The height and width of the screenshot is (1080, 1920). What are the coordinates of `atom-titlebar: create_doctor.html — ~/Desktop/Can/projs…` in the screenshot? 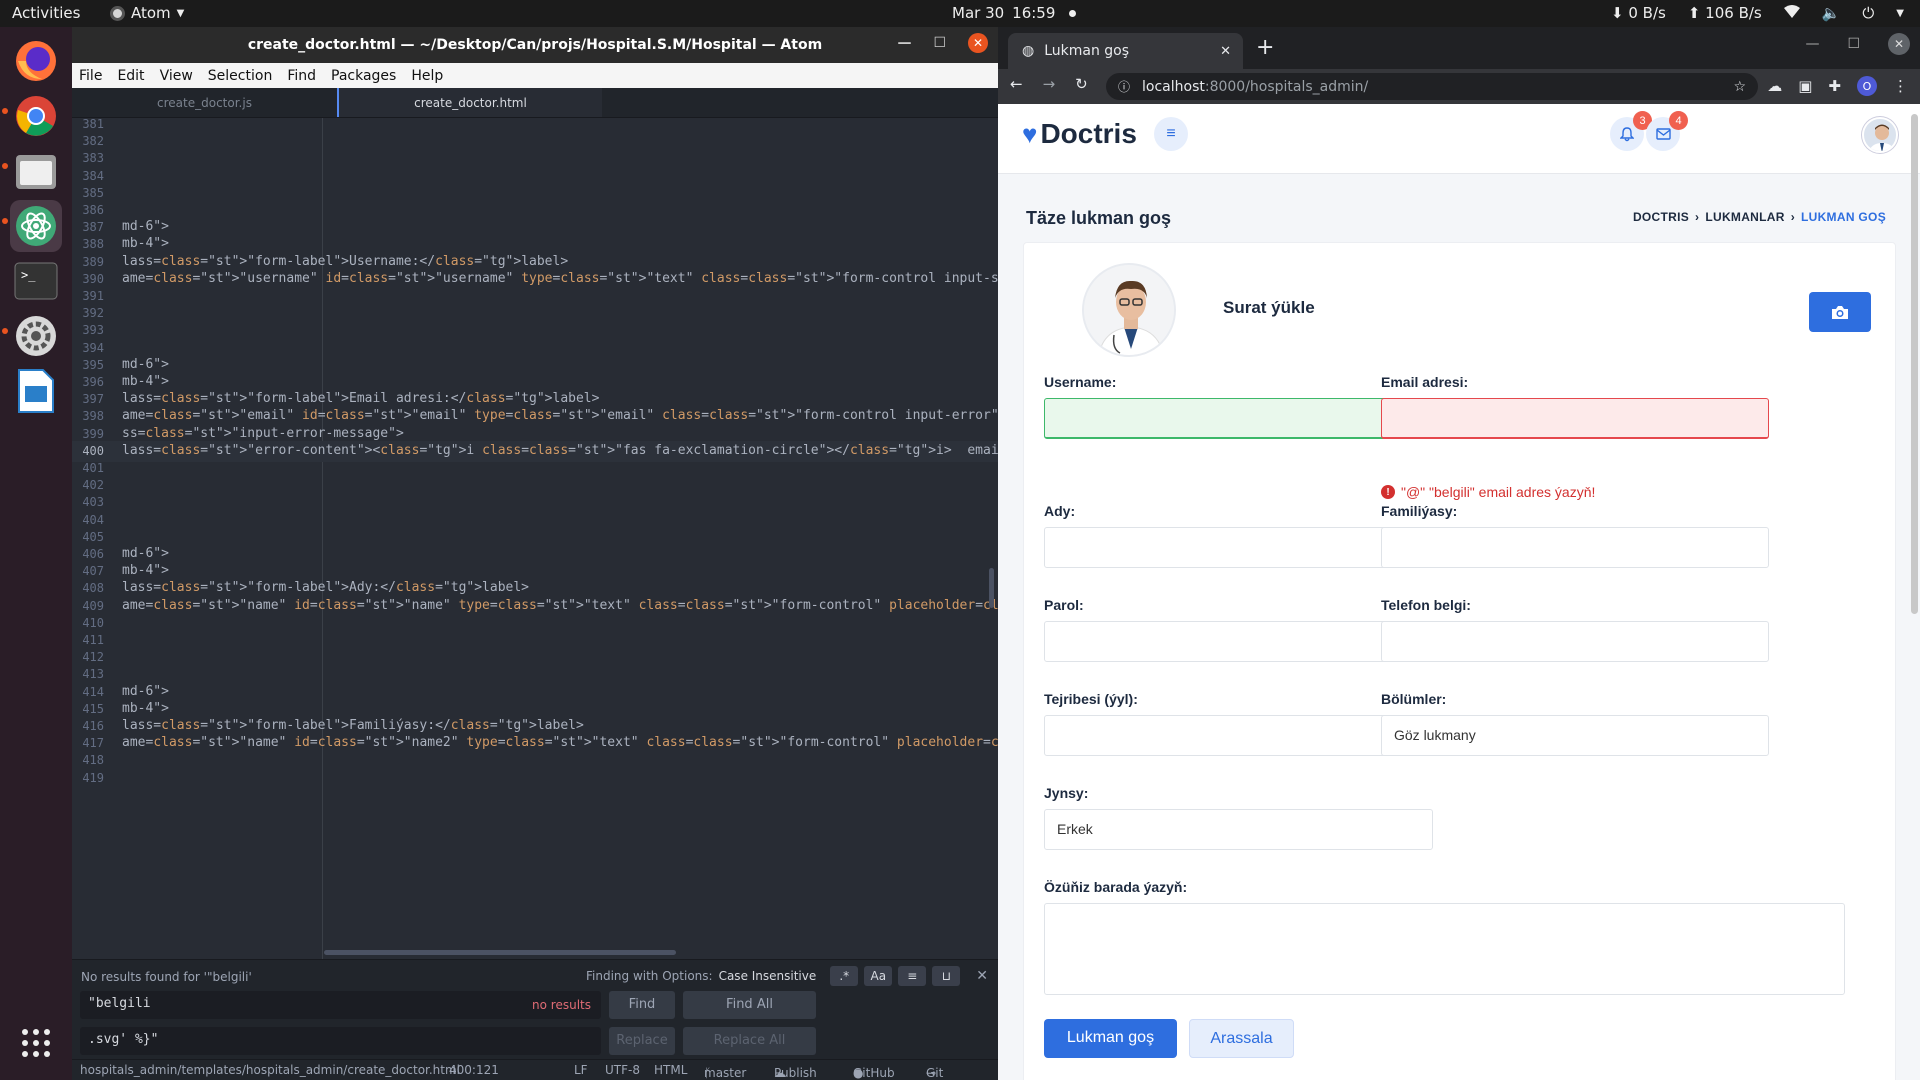 It's located at (535, 45).